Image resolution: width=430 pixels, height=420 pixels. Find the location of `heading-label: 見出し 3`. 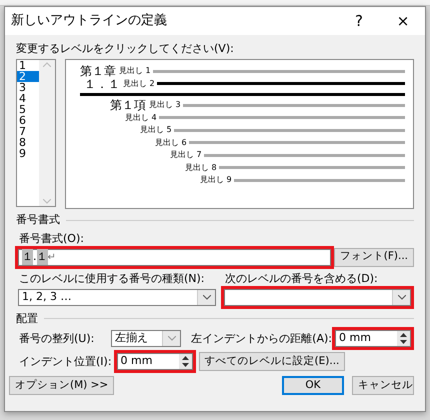

heading-label: 見出し 3 is located at coordinates (165, 105).